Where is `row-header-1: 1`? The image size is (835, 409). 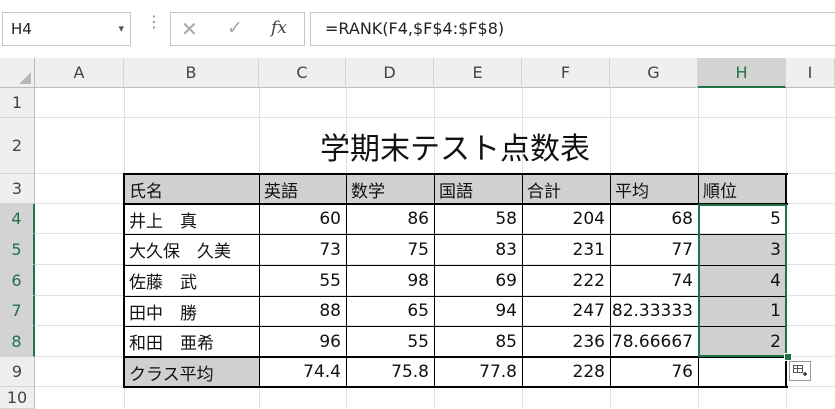
row-header-1: 1 is located at coordinates (17, 103).